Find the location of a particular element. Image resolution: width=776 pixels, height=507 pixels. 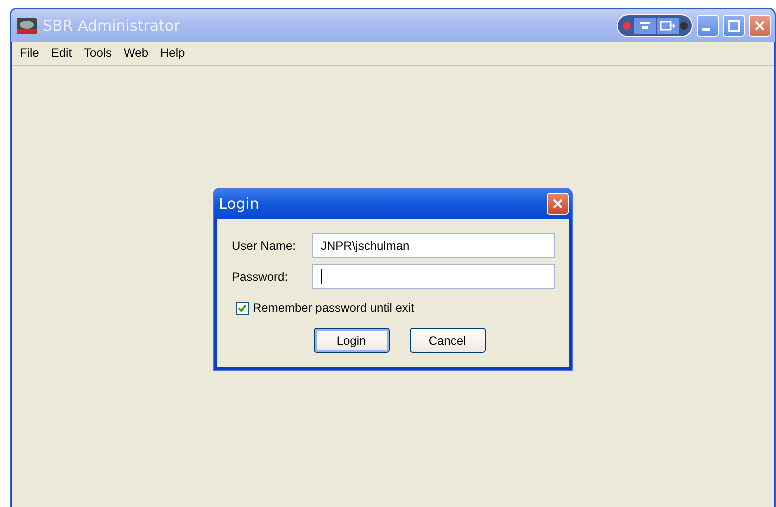

input-field: JNPR\jschulman is located at coordinates (433, 245).